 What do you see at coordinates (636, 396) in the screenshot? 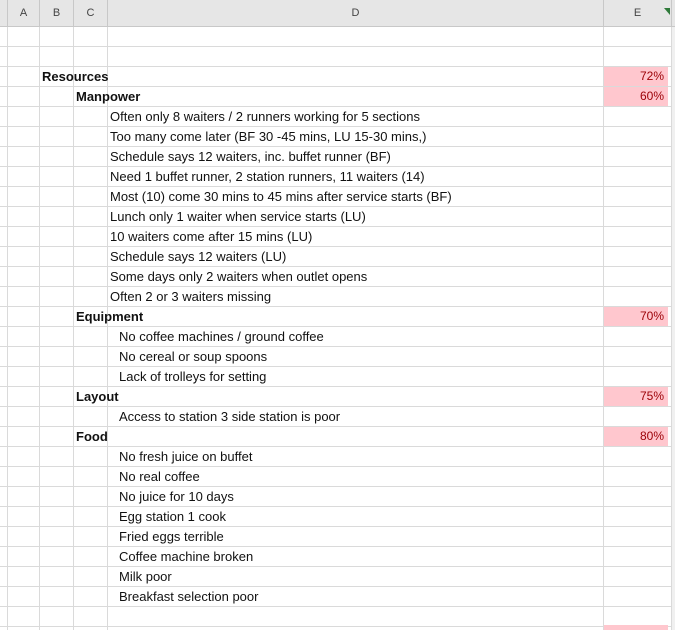
I see `percentage-cell: 75%` at bounding box center [636, 396].